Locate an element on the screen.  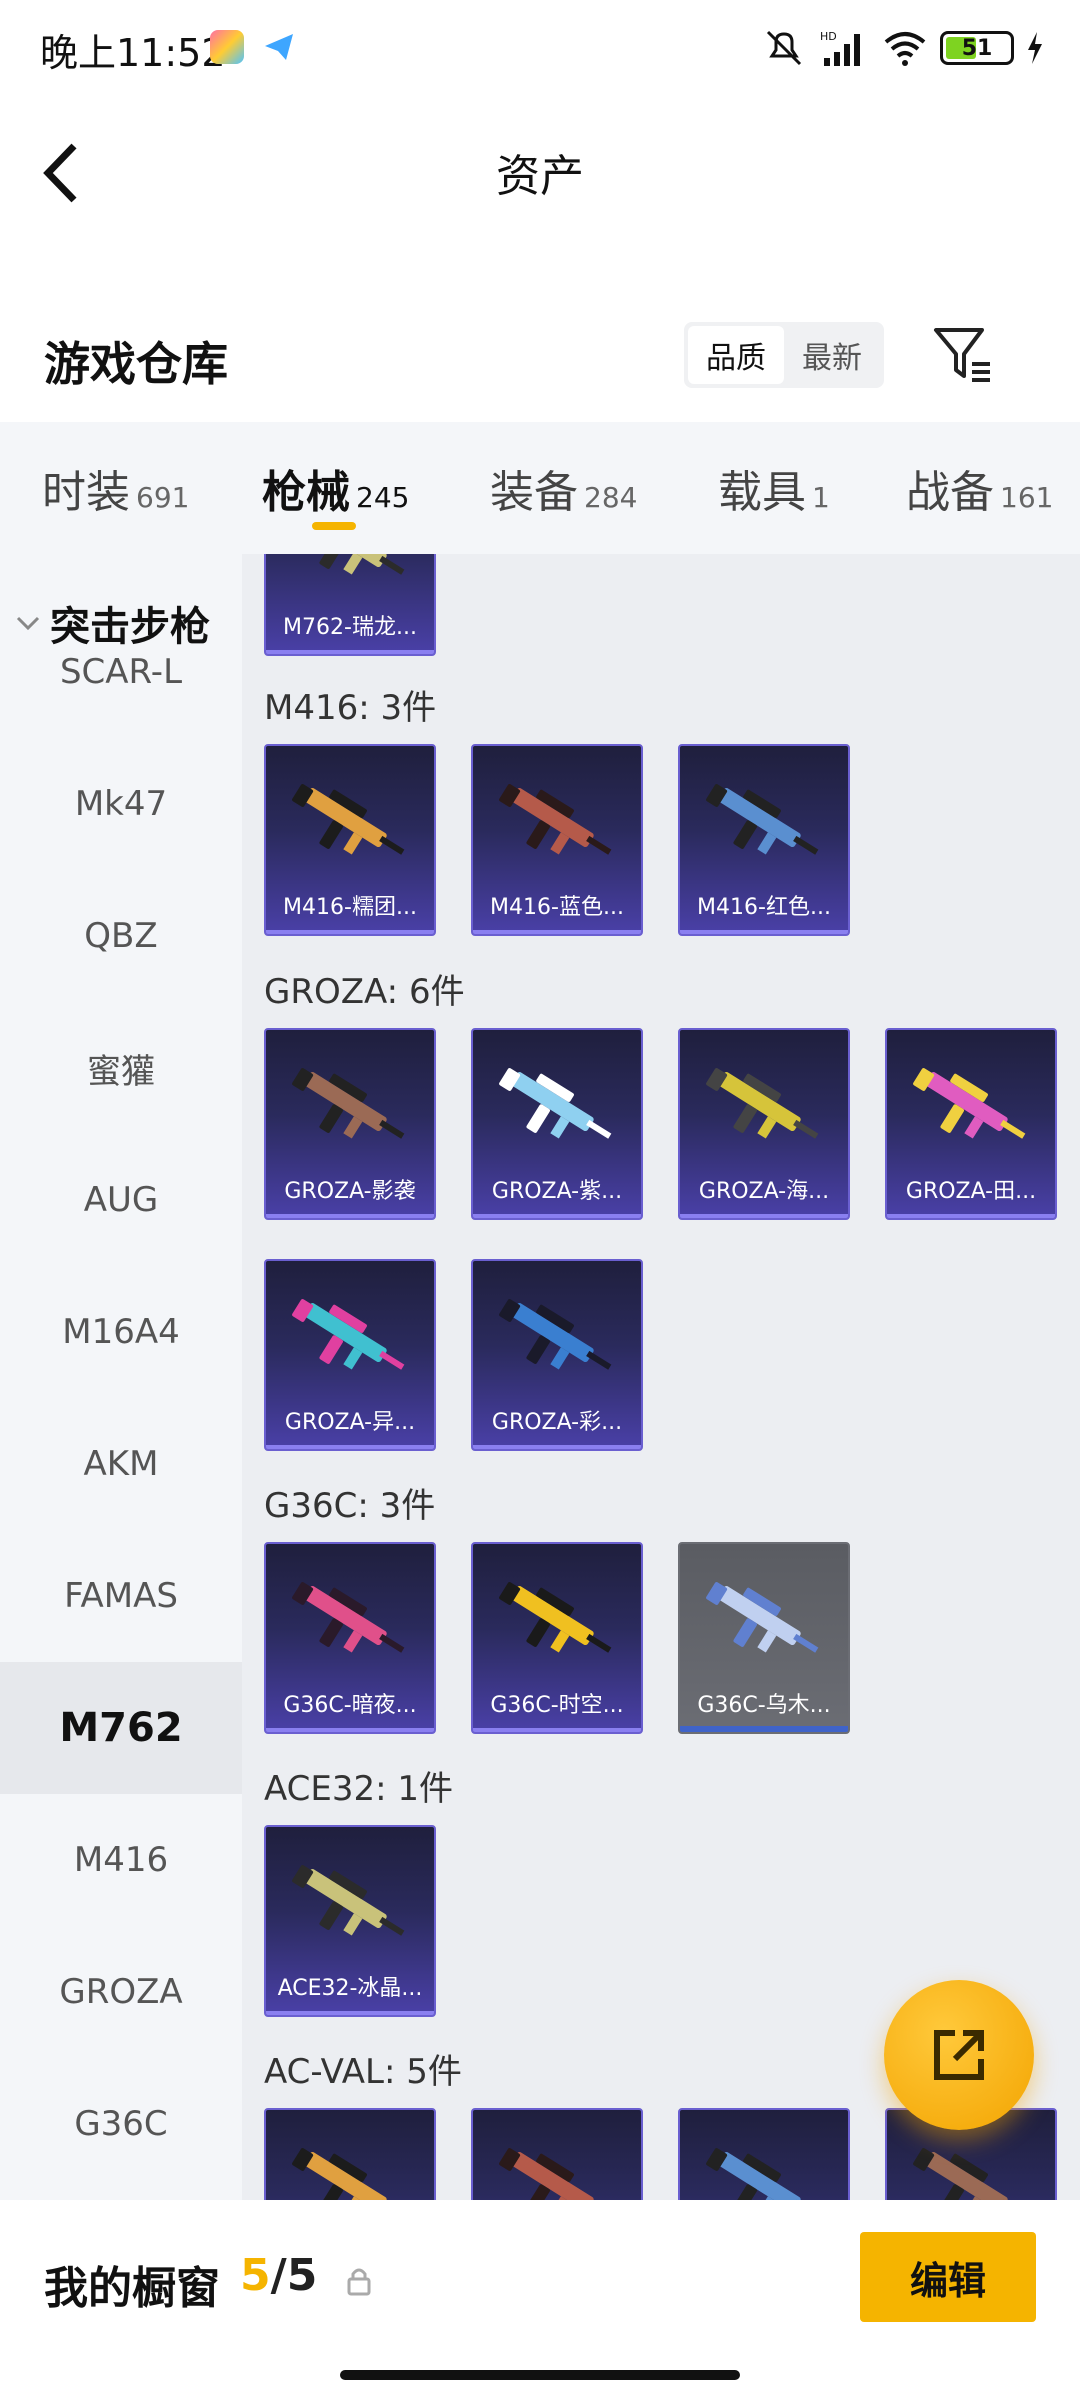
game-app-icon is located at coordinates (227, 47).